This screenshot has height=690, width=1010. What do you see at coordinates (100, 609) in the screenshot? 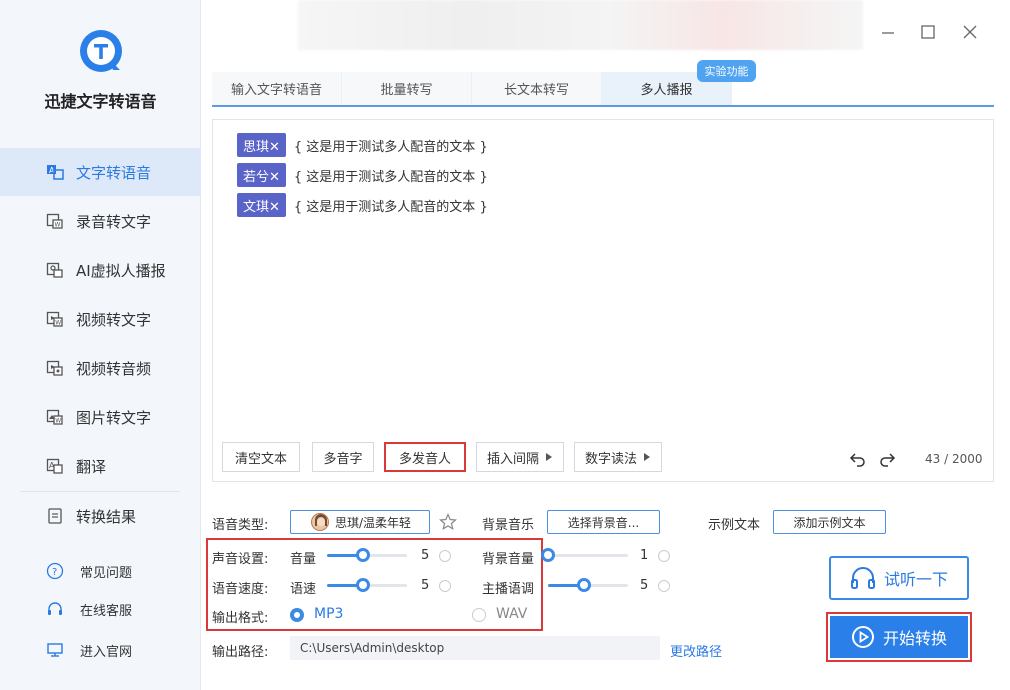
I see `sidebar-footer-support: 在线客服` at bounding box center [100, 609].